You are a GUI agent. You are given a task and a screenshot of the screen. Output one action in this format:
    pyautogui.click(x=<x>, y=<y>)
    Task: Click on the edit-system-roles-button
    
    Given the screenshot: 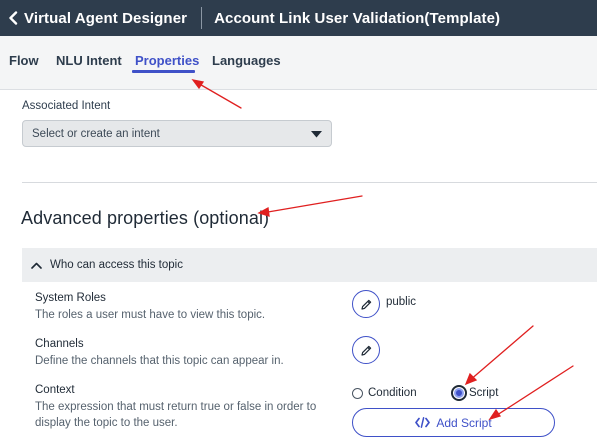 What is the action you would take?
    pyautogui.click(x=366, y=304)
    